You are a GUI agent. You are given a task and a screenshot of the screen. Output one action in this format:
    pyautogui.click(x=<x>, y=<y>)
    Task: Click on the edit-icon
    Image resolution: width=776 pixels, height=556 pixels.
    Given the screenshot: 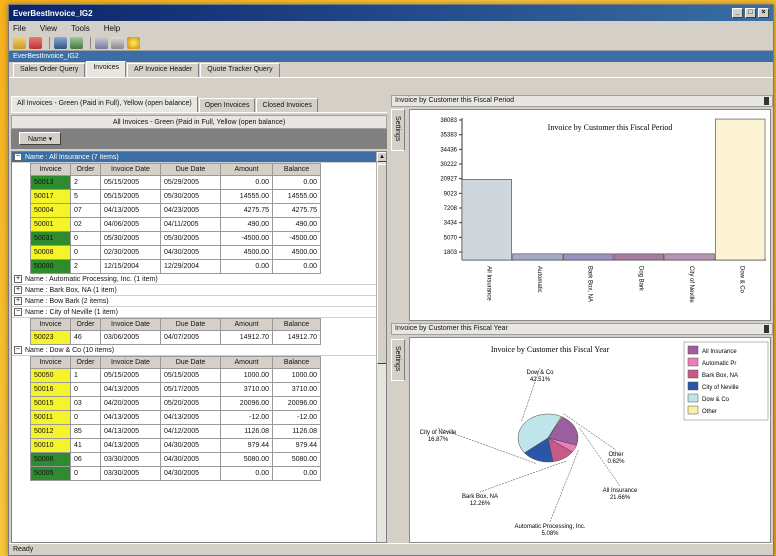 What is the action you would take?
    pyautogui.click(x=35, y=42)
    